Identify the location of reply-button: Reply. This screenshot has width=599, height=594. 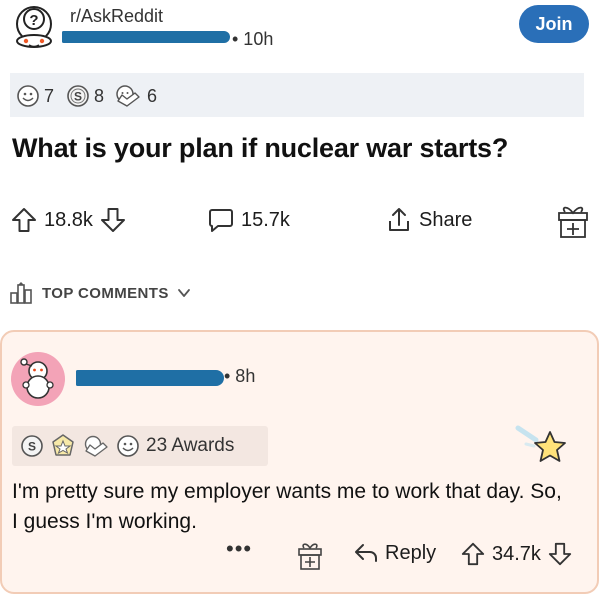
(394, 553).